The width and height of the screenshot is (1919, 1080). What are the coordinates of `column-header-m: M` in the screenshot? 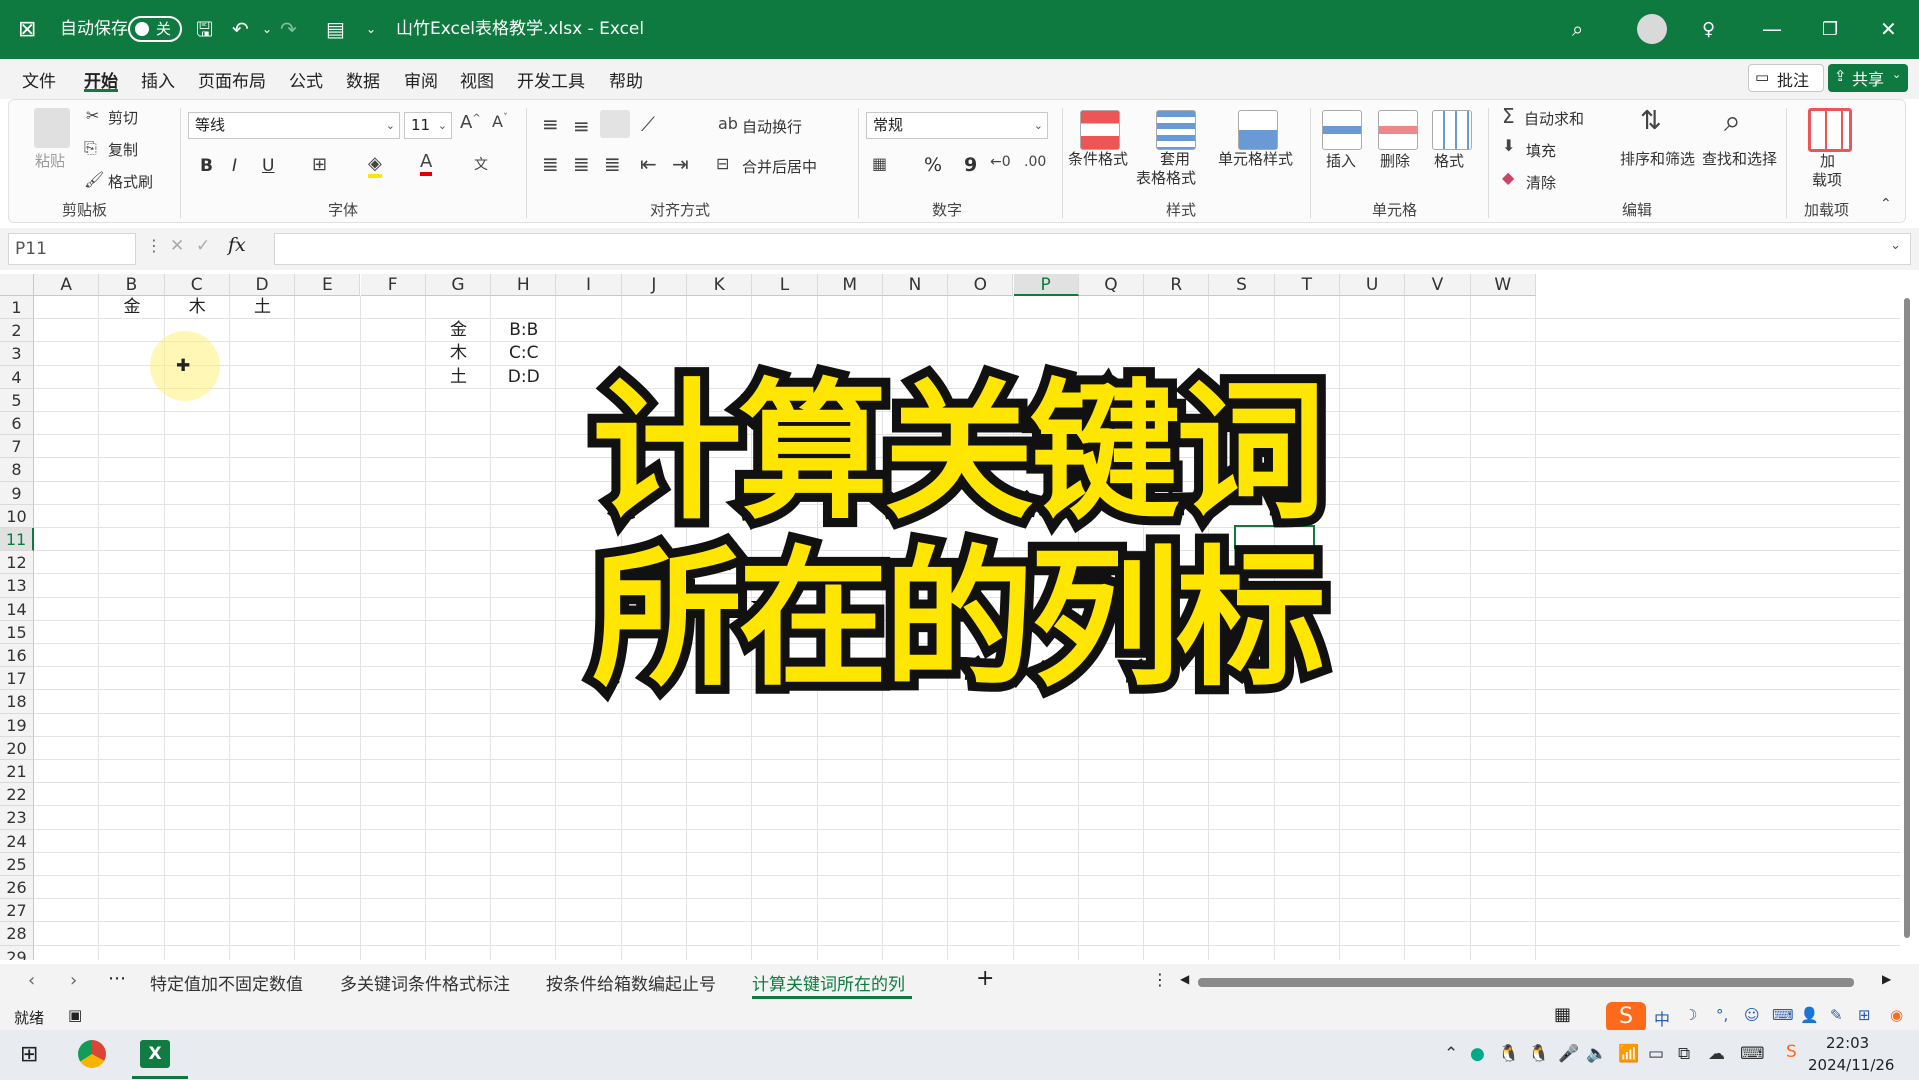 It's located at (850, 285).